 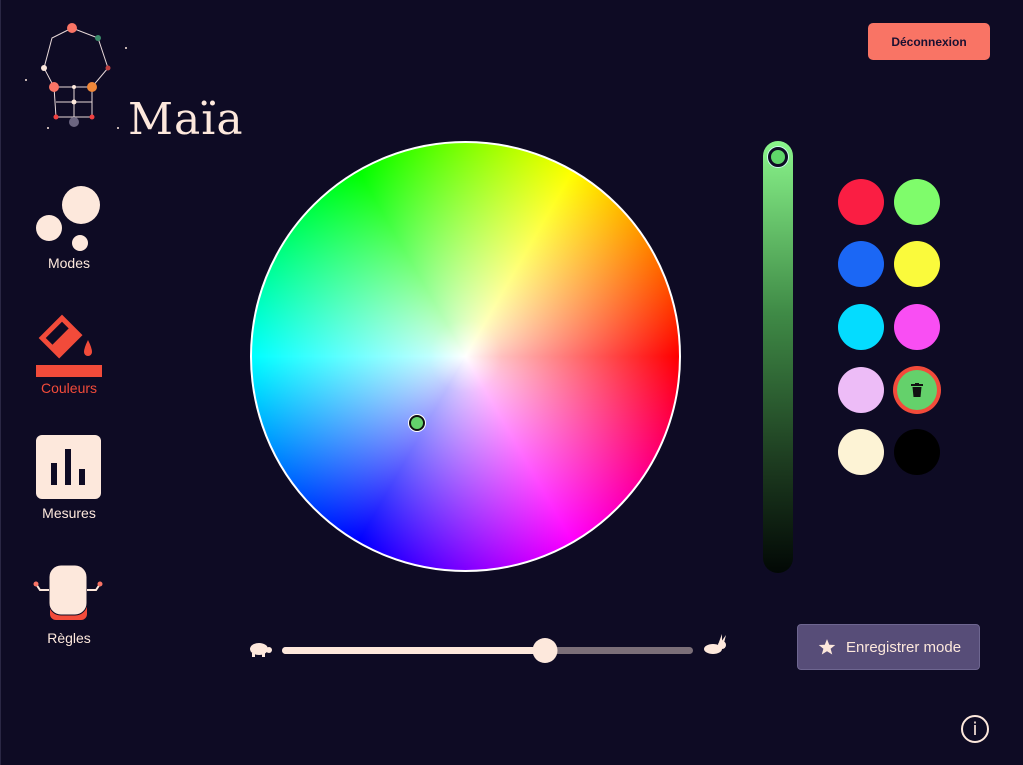 What do you see at coordinates (261, 650) in the screenshot?
I see `turtle-icon` at bounding box center [261, 650].